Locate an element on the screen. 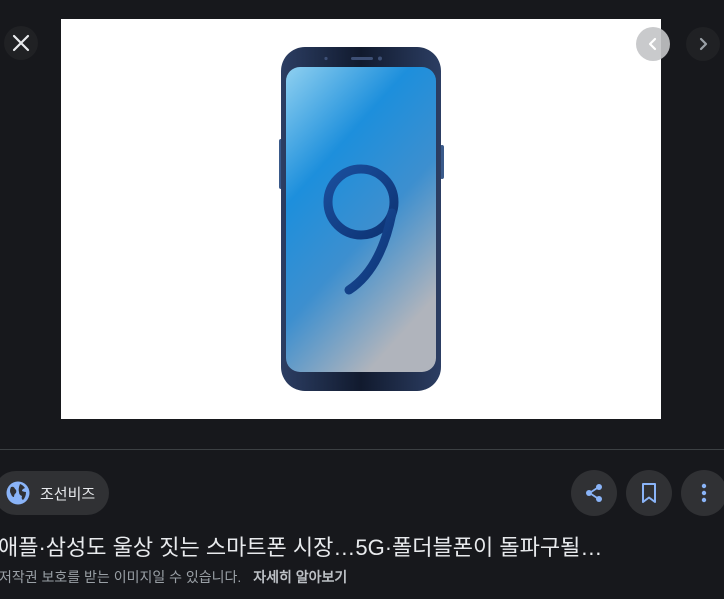  save-button is located at coordinates (649, 493).